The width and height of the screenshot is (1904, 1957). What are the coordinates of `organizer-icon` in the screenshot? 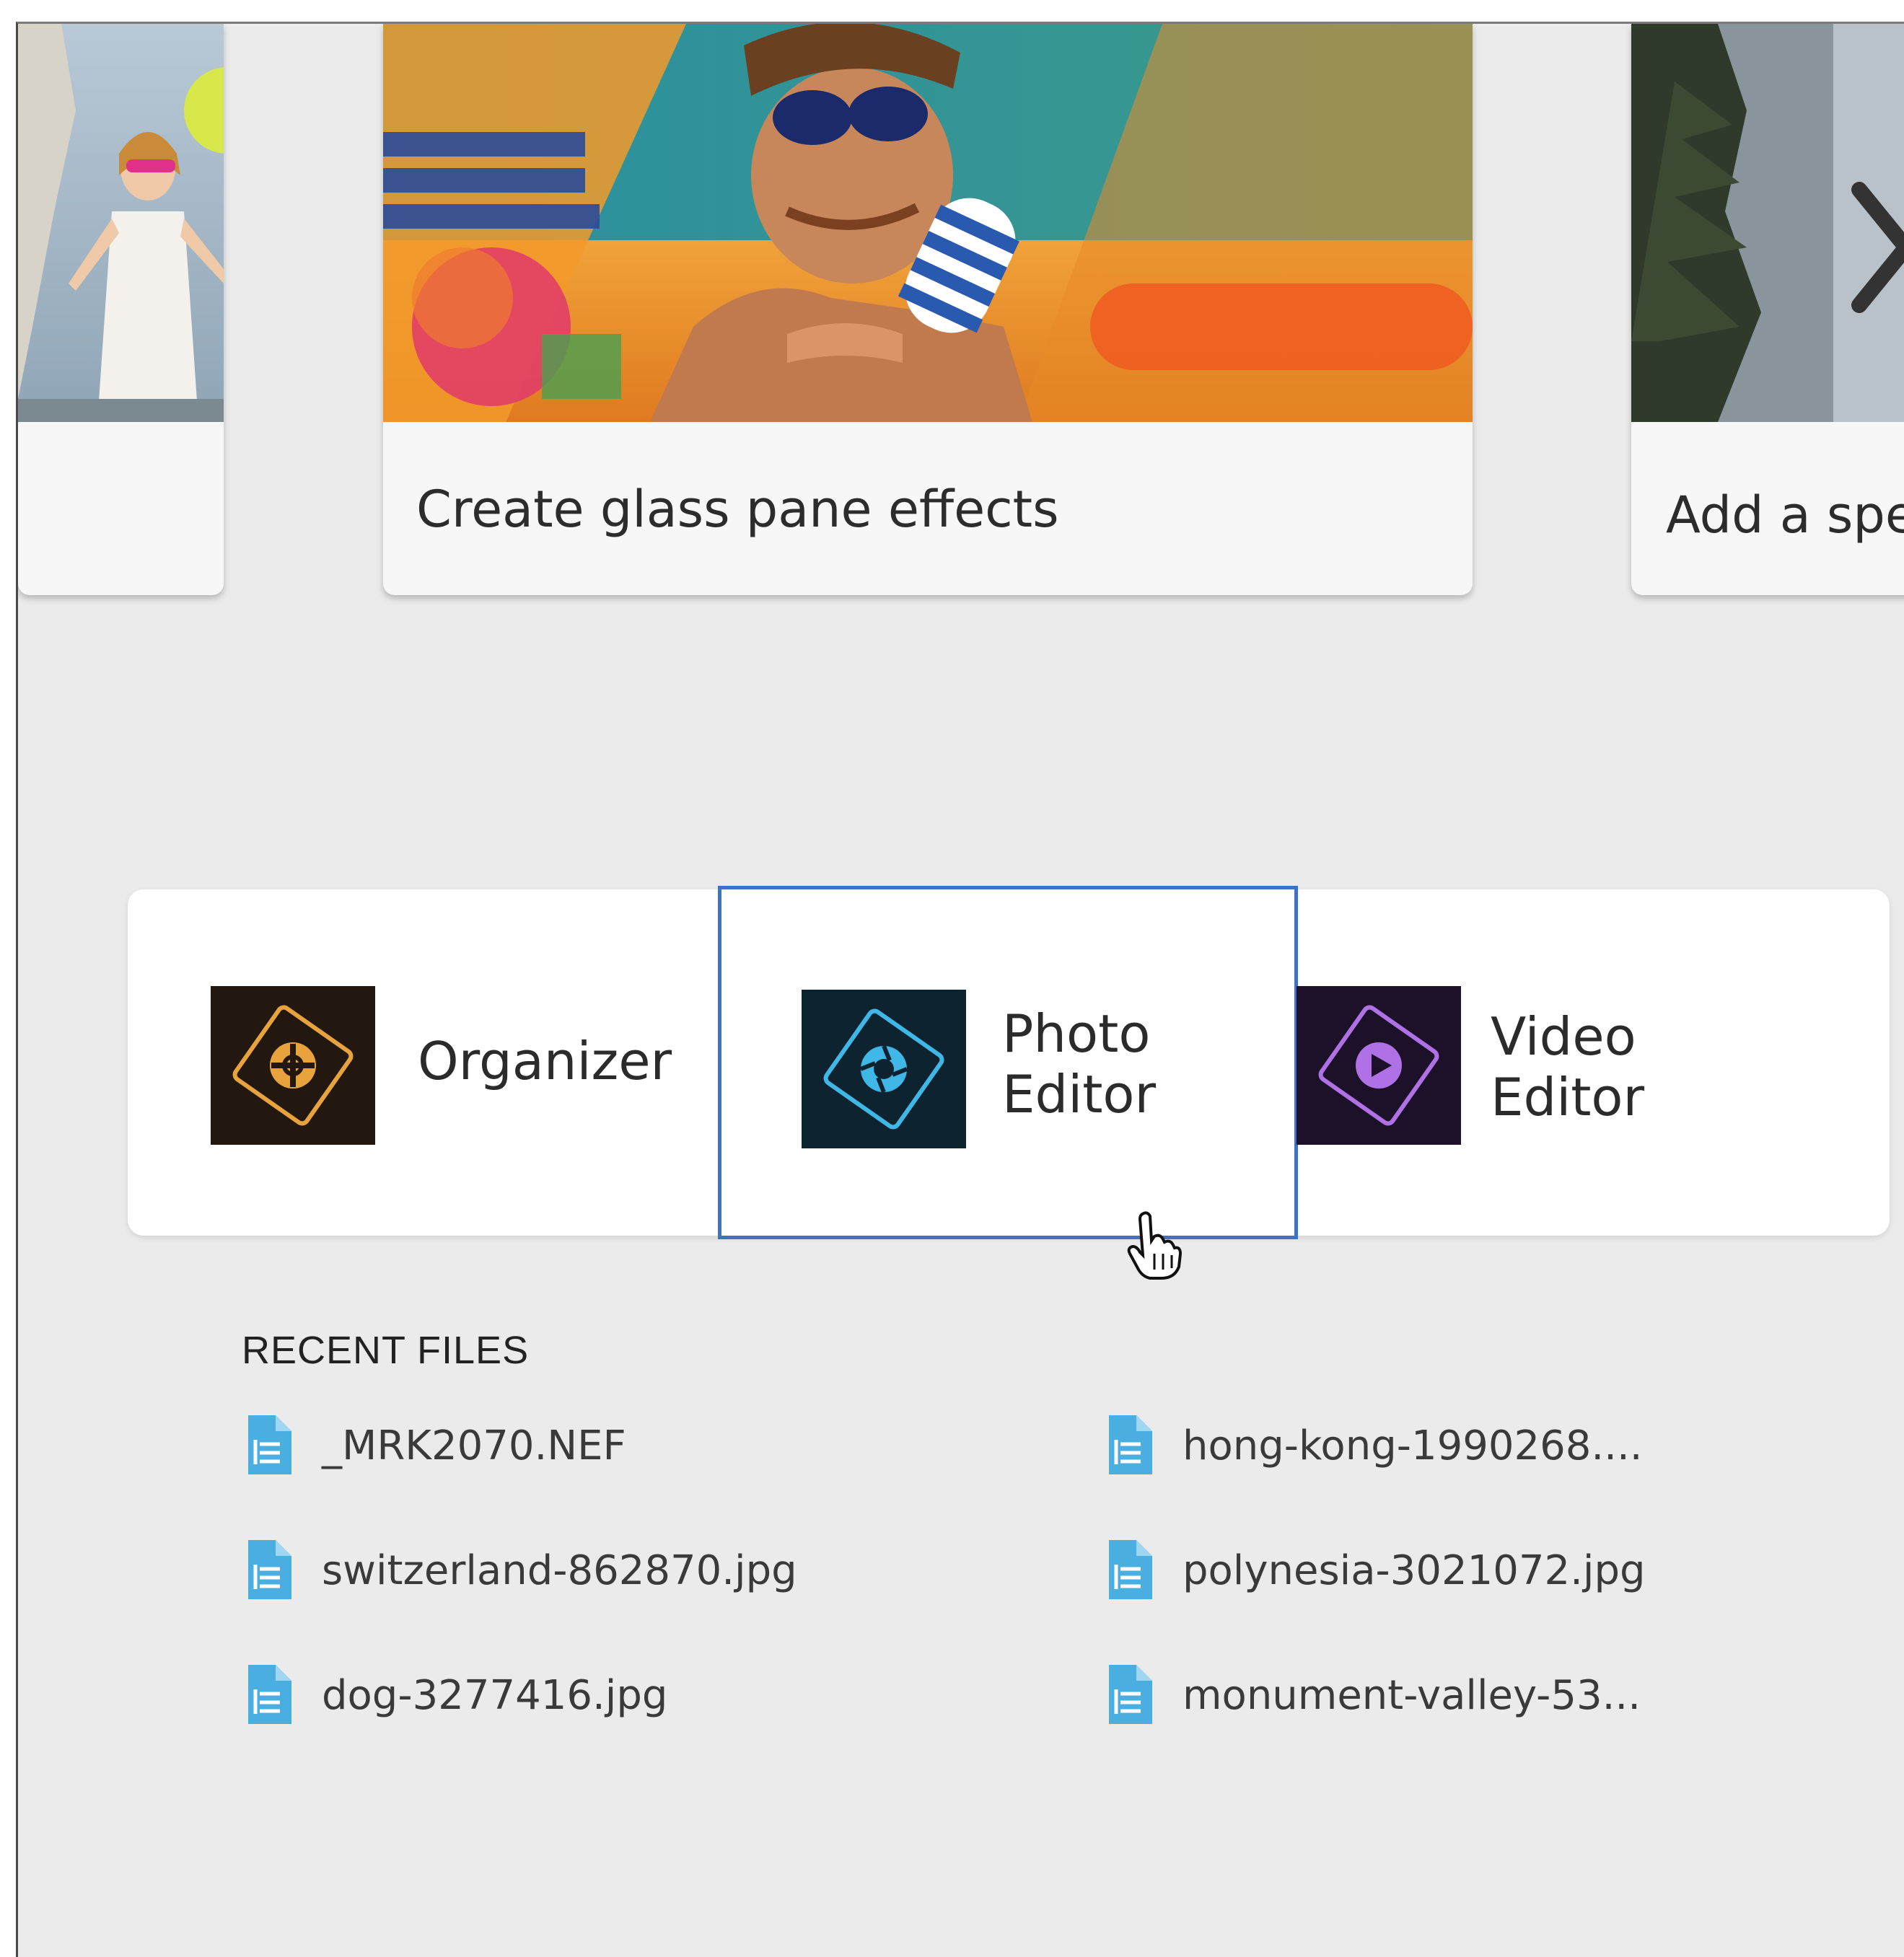 It's located at (293, 1065).